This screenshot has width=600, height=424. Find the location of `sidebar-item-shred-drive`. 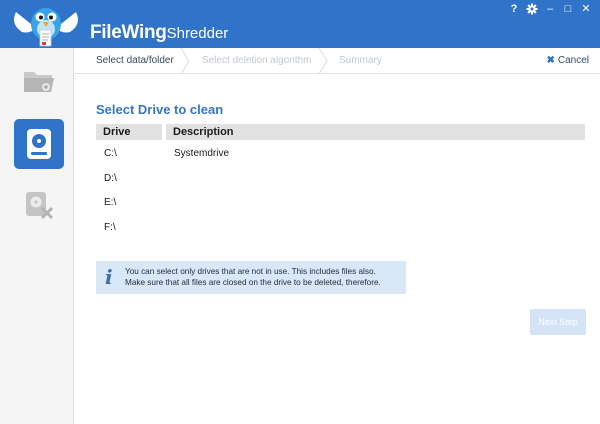

sidebar-item-shred-drive is located at coordinates (39, 144).